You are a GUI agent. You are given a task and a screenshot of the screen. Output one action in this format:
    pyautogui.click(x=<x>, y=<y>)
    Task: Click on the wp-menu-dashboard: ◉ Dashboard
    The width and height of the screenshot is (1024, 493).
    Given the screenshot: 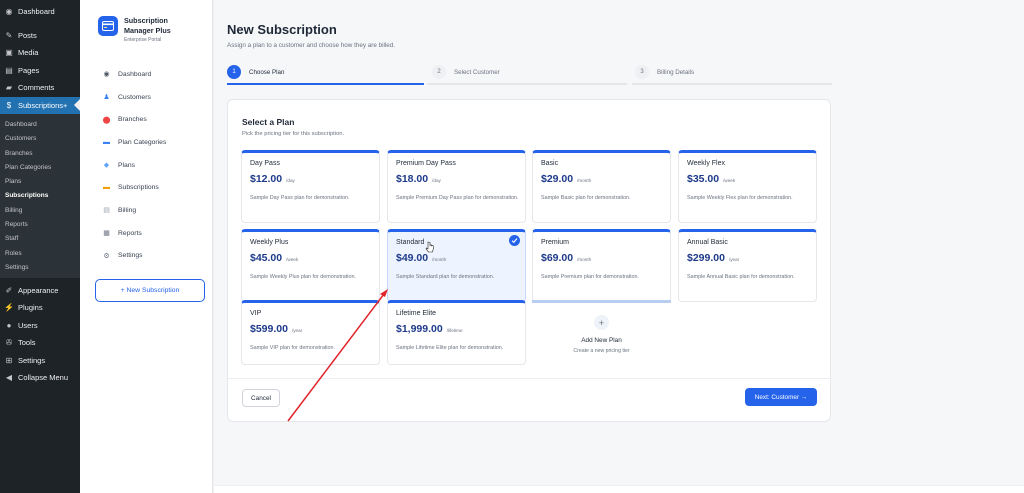 What is the action you would take?
    pyautogui.click(x=40, y=12)
    